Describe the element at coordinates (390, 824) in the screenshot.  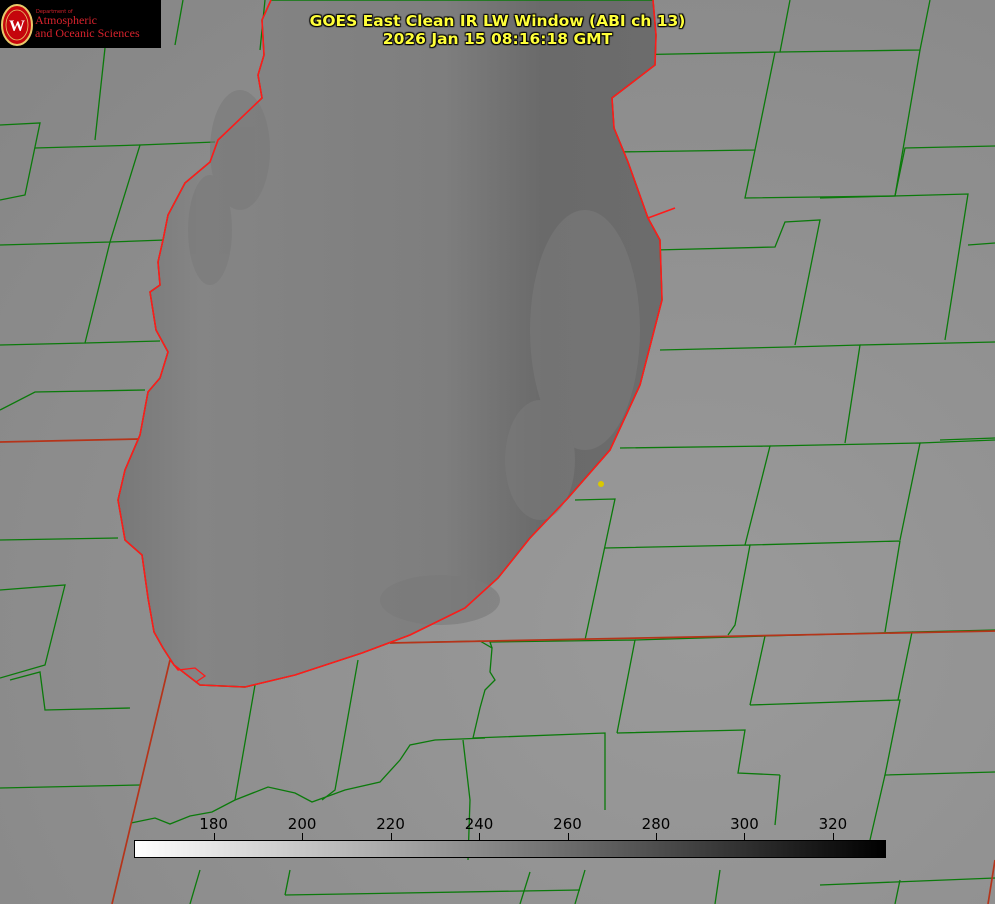
I see `colorbar-tick-label: 220` at that location.